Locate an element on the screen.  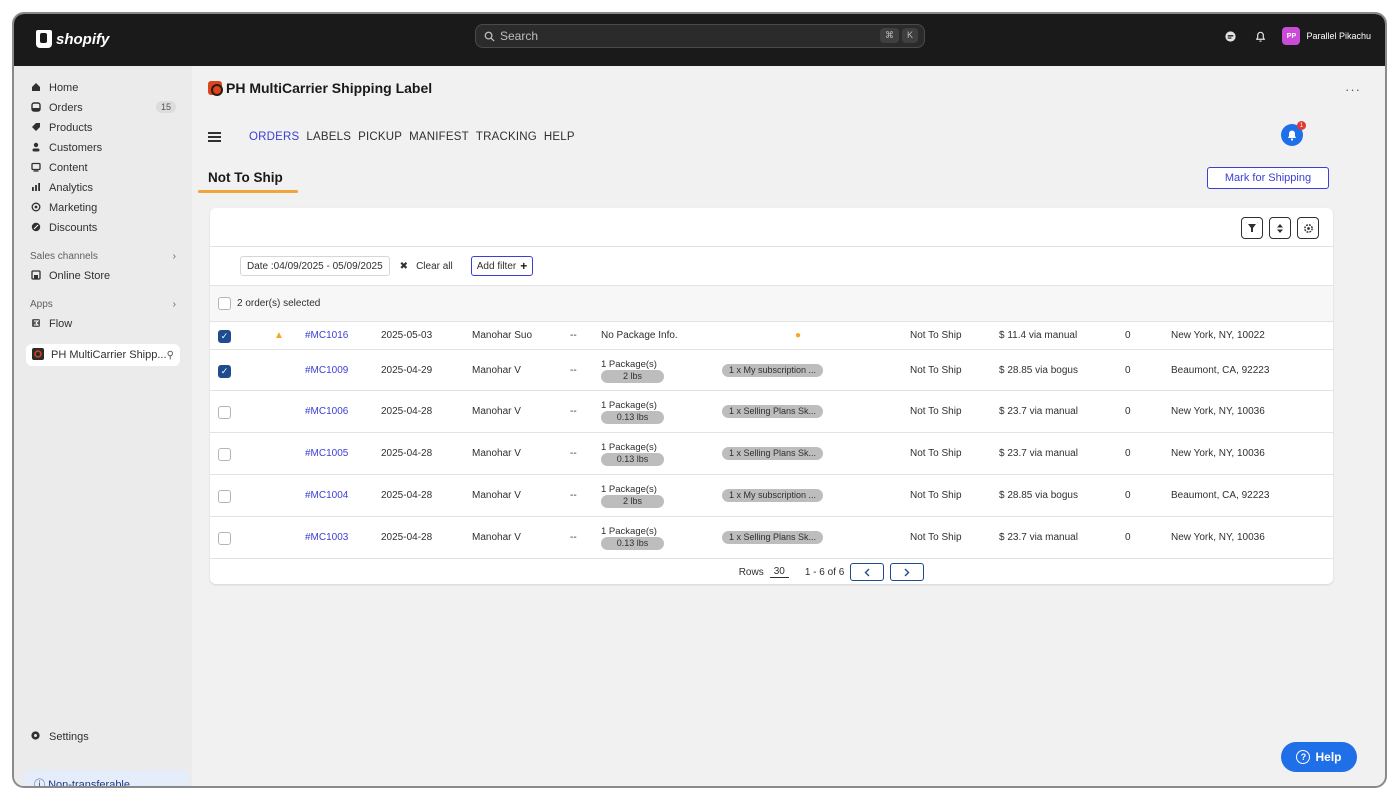
sidebar-item-content: Content is located at coordinates (103, 168).